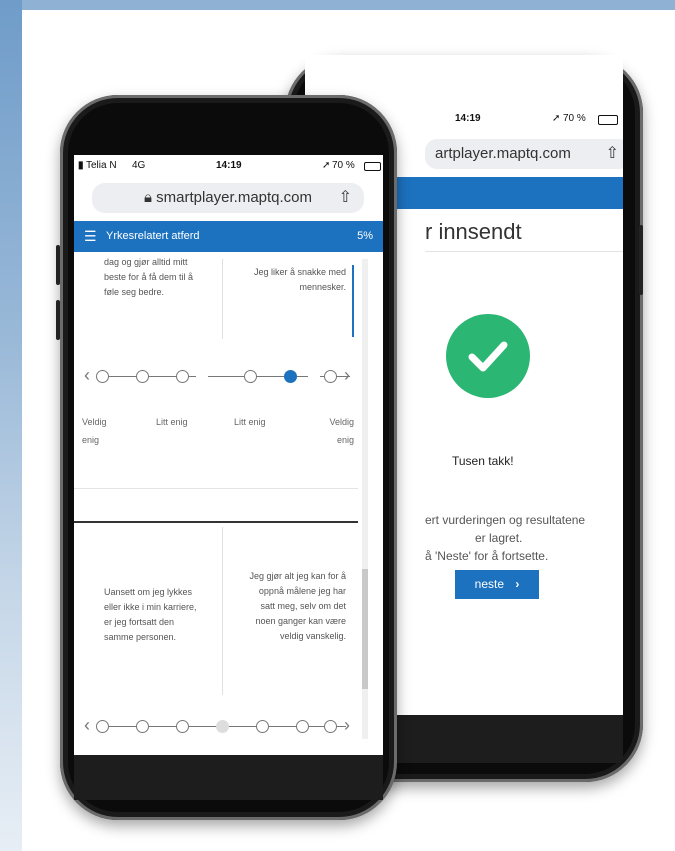  What do you see at coordinates (228, 236) in the screenshot?
I see `front-header-bar: ☰ Yrkesrelatert atferd 5%` at bounding box center [228, 236].